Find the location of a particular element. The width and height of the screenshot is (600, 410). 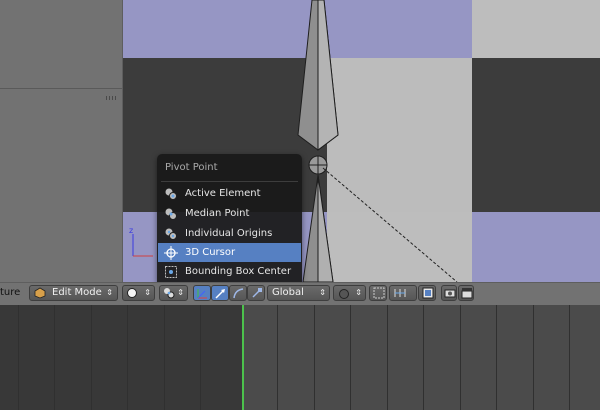

view3d-header: ture Edit Mode ⇕ ⇕ ⇕ Global ⇕ ⇕ is located at coordinates (300, 294).